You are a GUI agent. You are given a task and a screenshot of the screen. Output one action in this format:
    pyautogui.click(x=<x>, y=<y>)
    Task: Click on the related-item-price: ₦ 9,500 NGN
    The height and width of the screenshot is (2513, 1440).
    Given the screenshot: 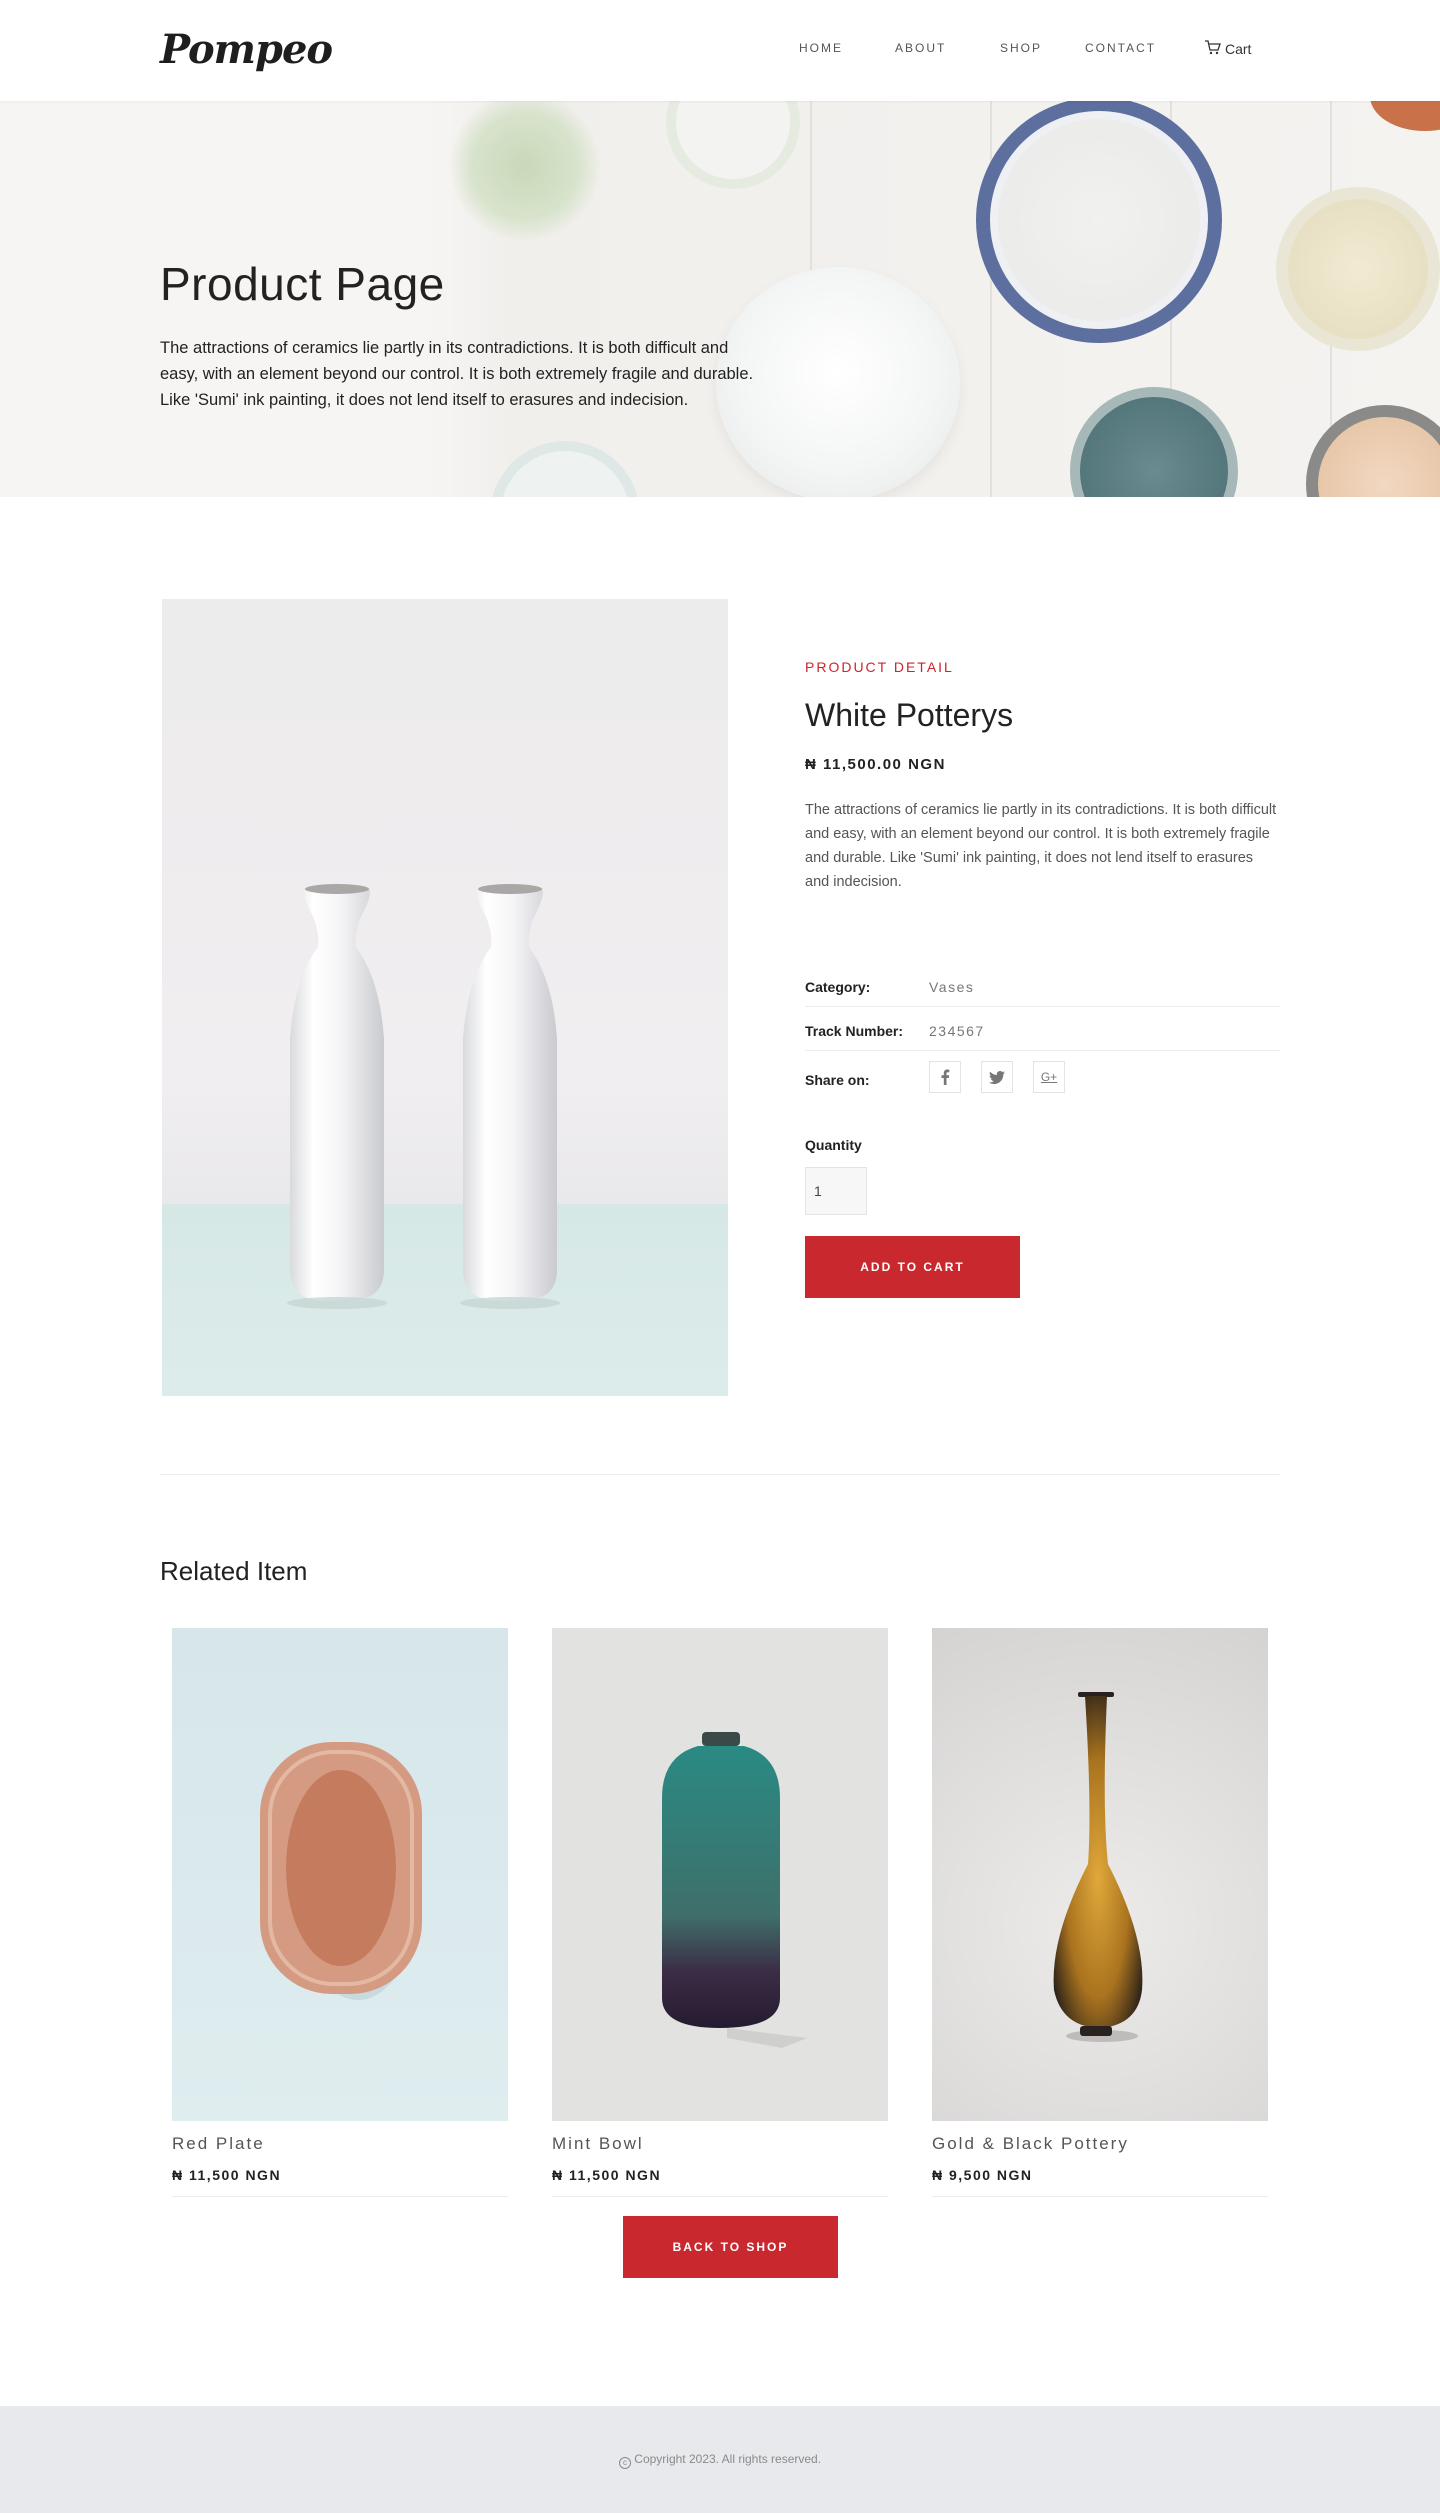 What is the action you would take?
    pyautogui.click(x=1100, y=2182)
    